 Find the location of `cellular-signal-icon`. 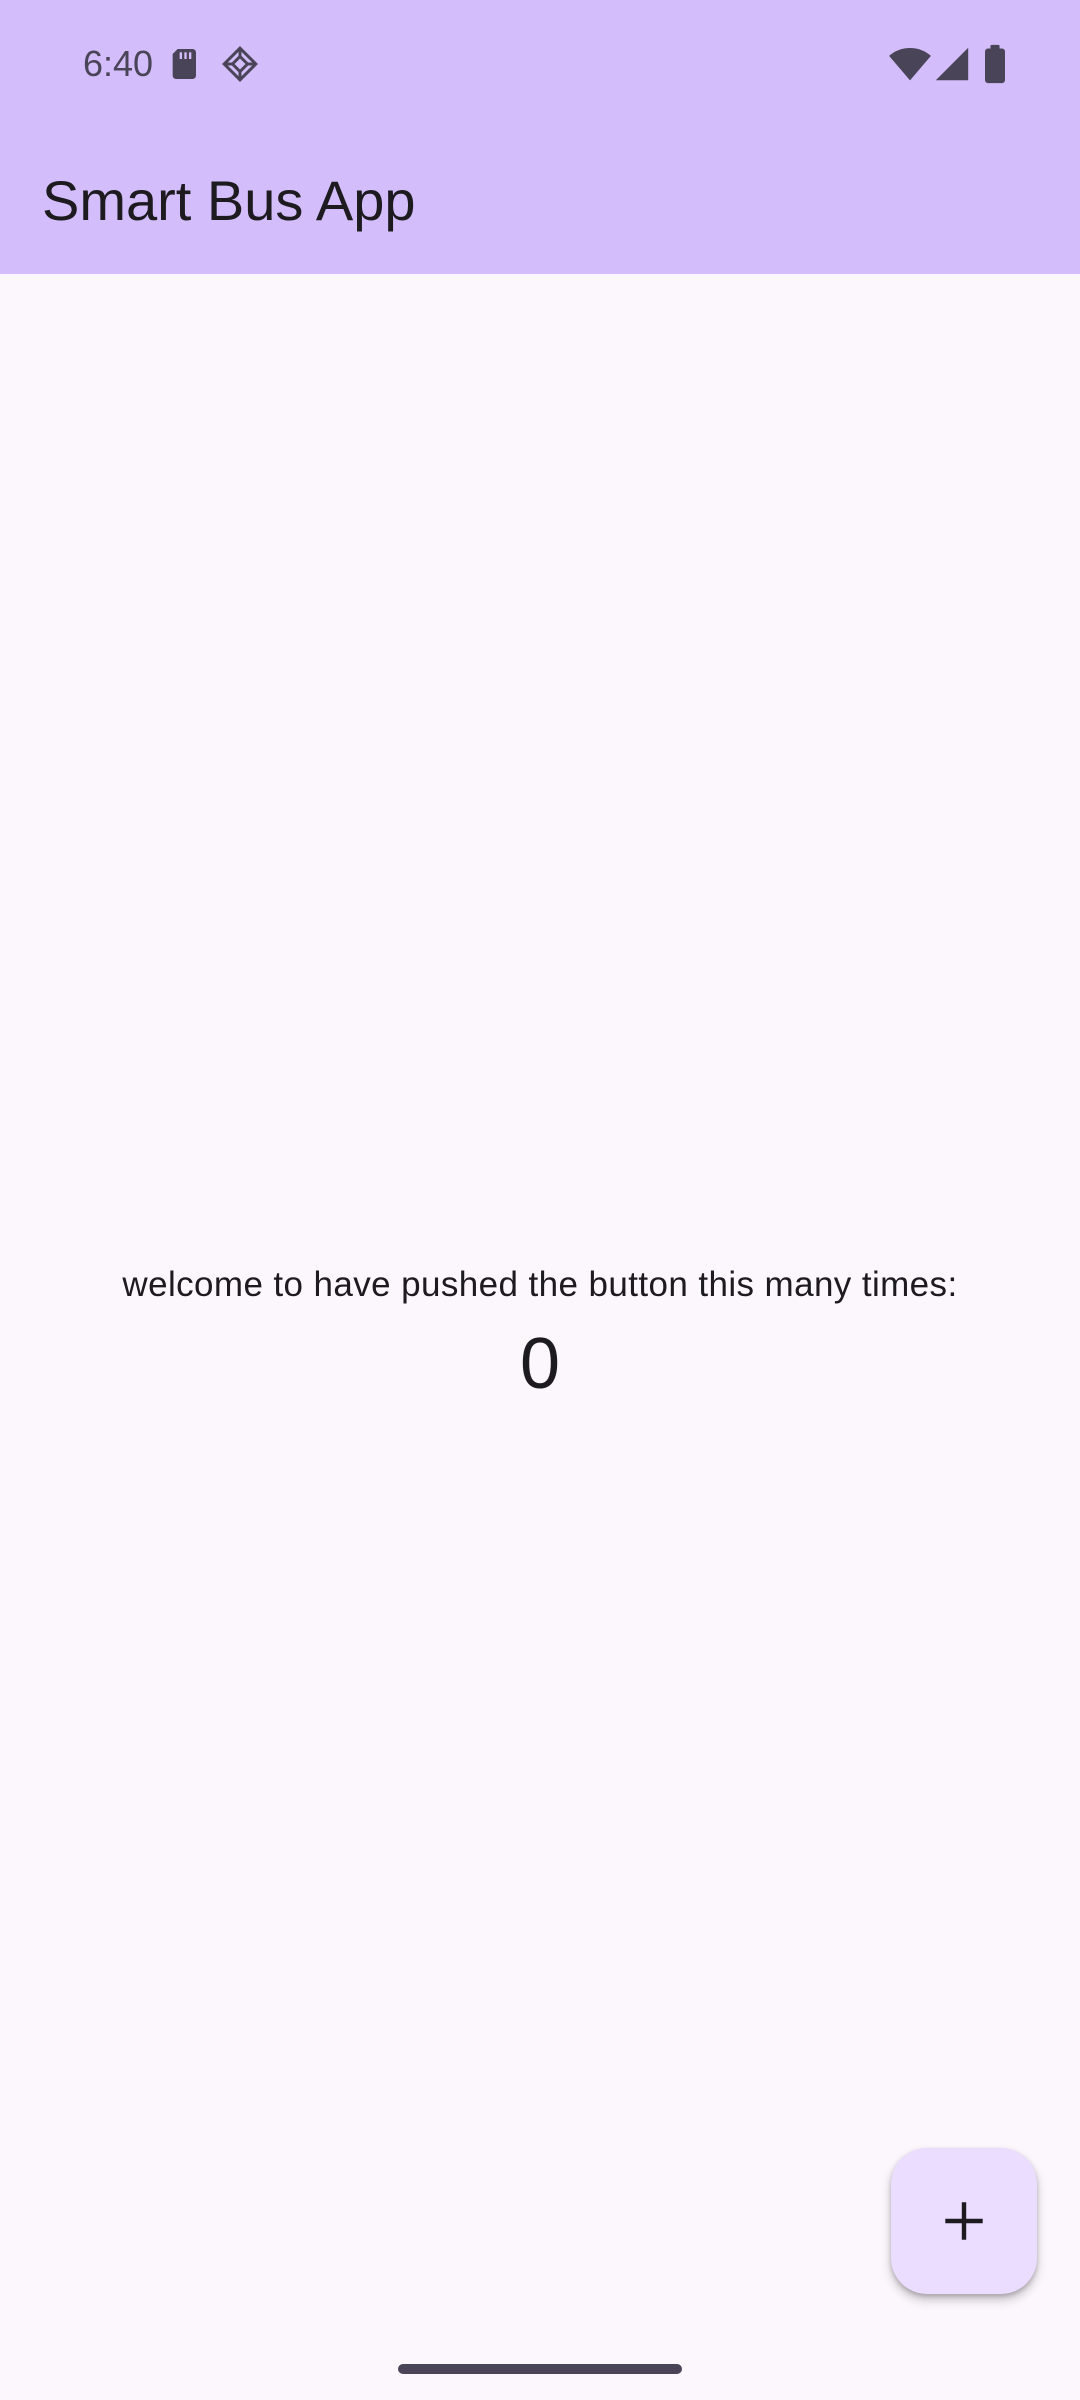

cellular-signal-icon is located at coordinates (952, 64).